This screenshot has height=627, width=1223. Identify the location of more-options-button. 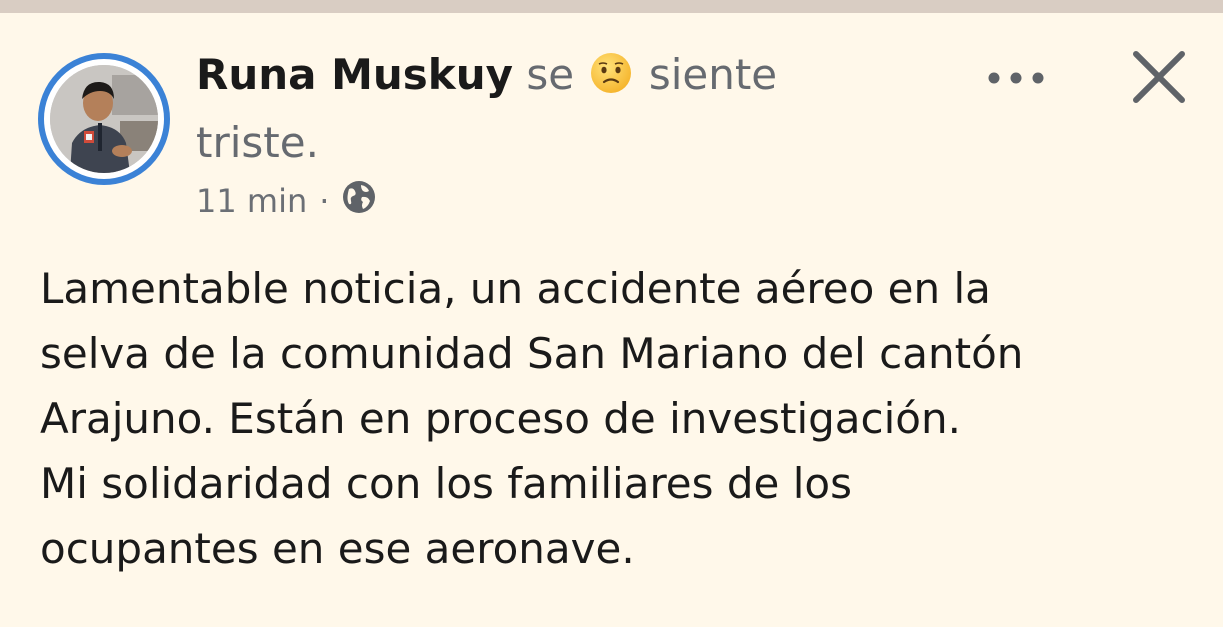
(1016, 78).